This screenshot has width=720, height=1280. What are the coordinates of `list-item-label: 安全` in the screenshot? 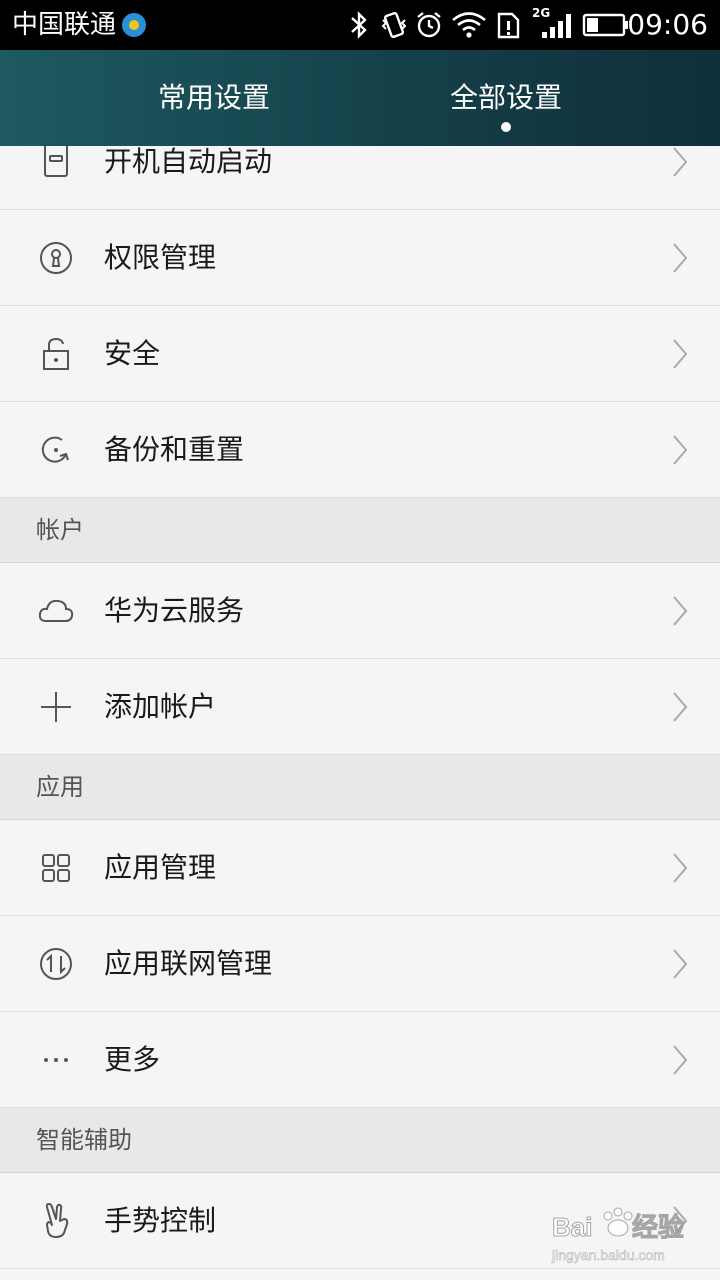 It's located at (132, 353).